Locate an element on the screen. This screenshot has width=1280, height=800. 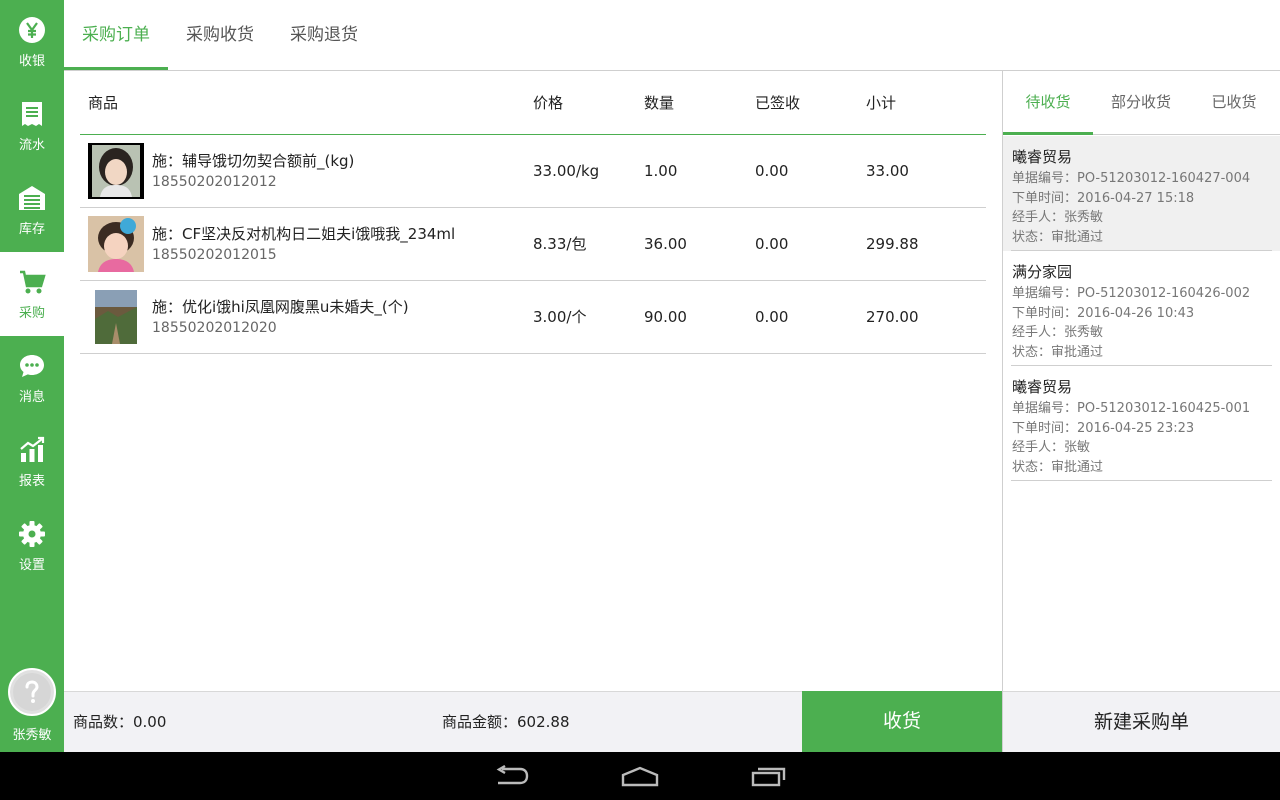
yen-icon is located at coordinates (32, 29).